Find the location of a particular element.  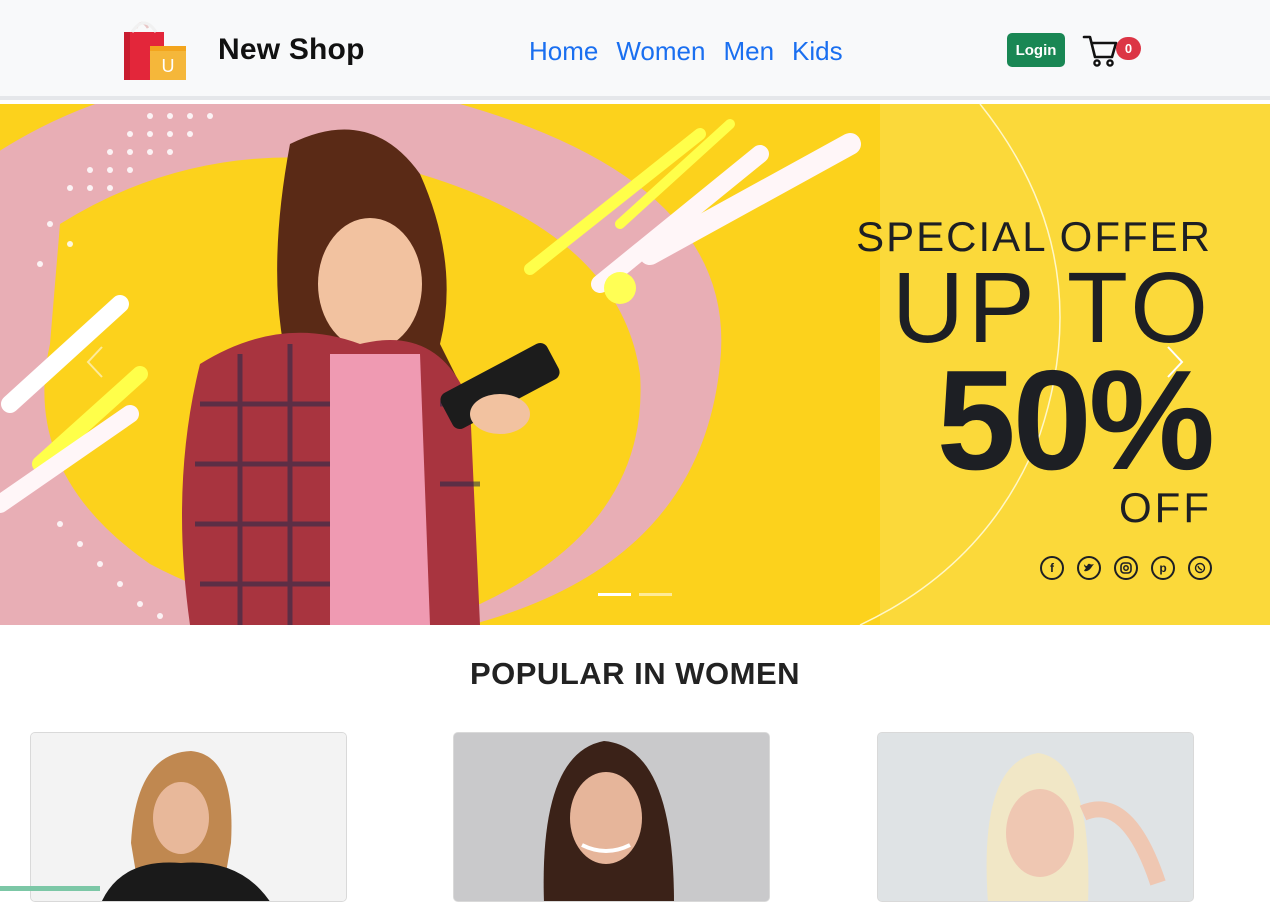

svg-text: U is located at coordinates (168, 66).